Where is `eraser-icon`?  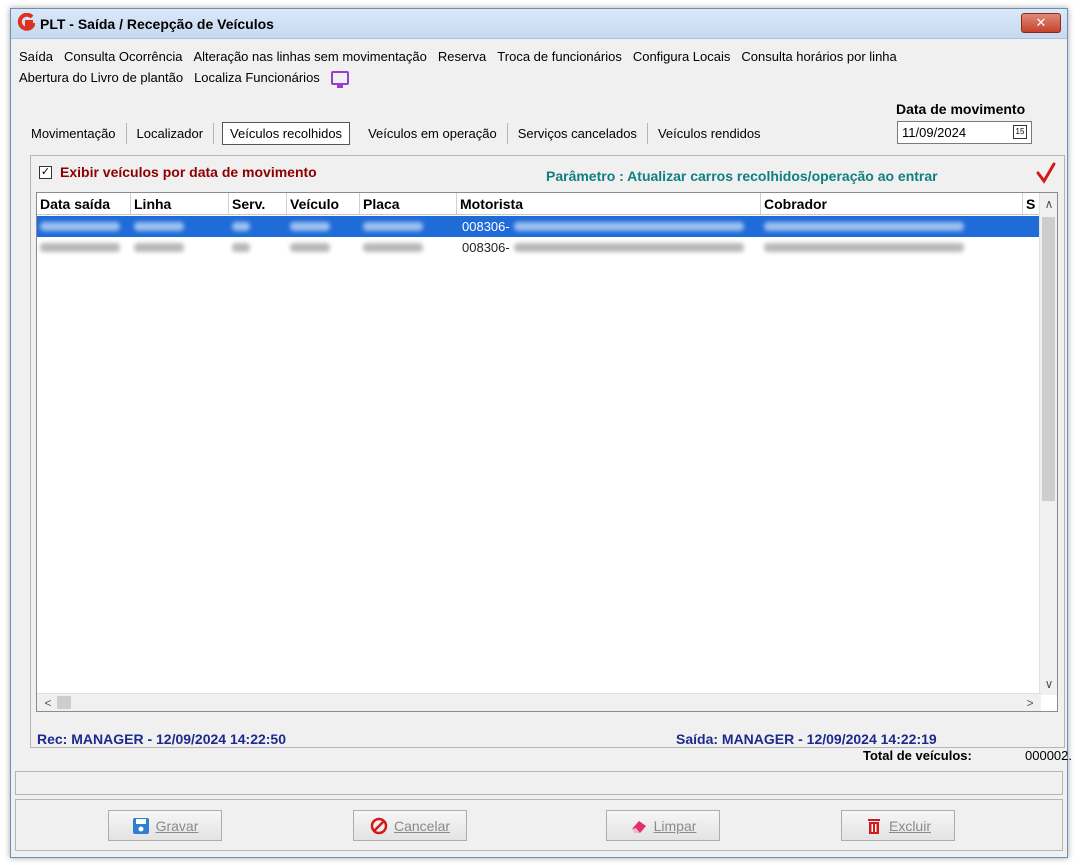 eraser-icon is located at coordinates (638, 826).